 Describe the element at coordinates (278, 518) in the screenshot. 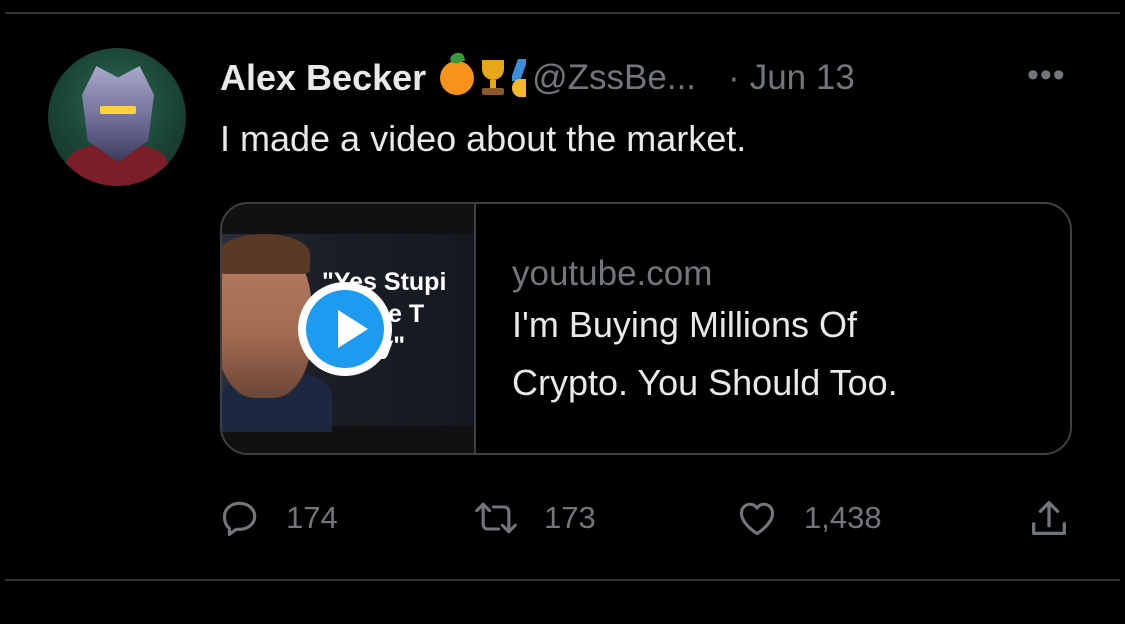

I see `reply-button: 174` at that location.